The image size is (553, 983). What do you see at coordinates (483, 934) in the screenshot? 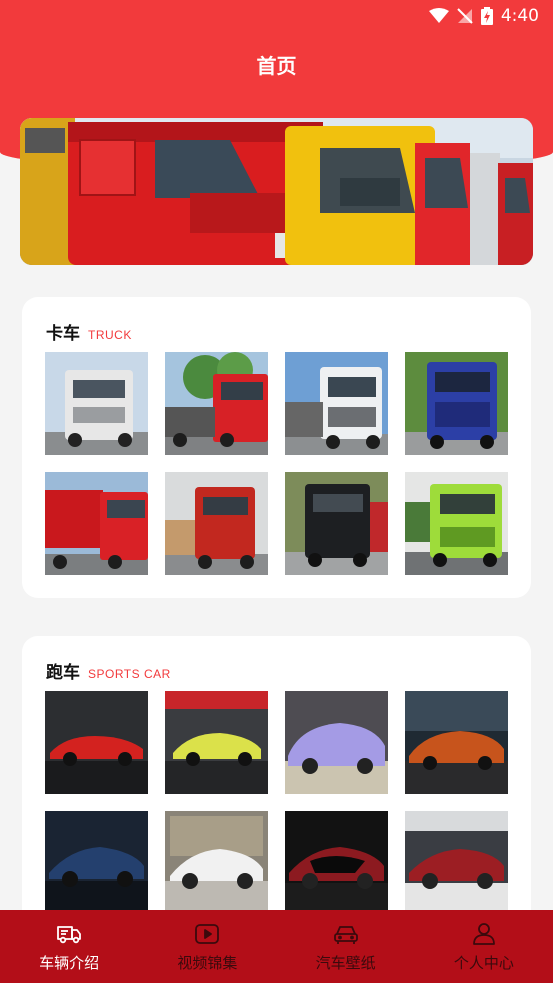
I see `person-icon` at bounding box center [483, 934].